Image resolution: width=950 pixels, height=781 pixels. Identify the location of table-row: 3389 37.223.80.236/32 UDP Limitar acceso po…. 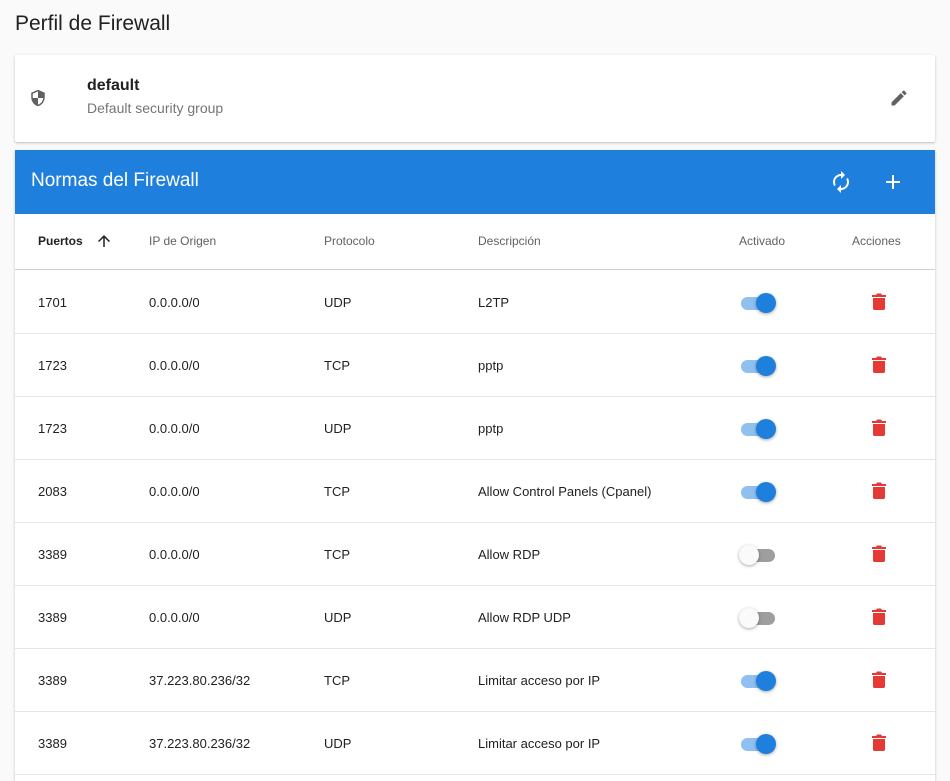
(475, 743).